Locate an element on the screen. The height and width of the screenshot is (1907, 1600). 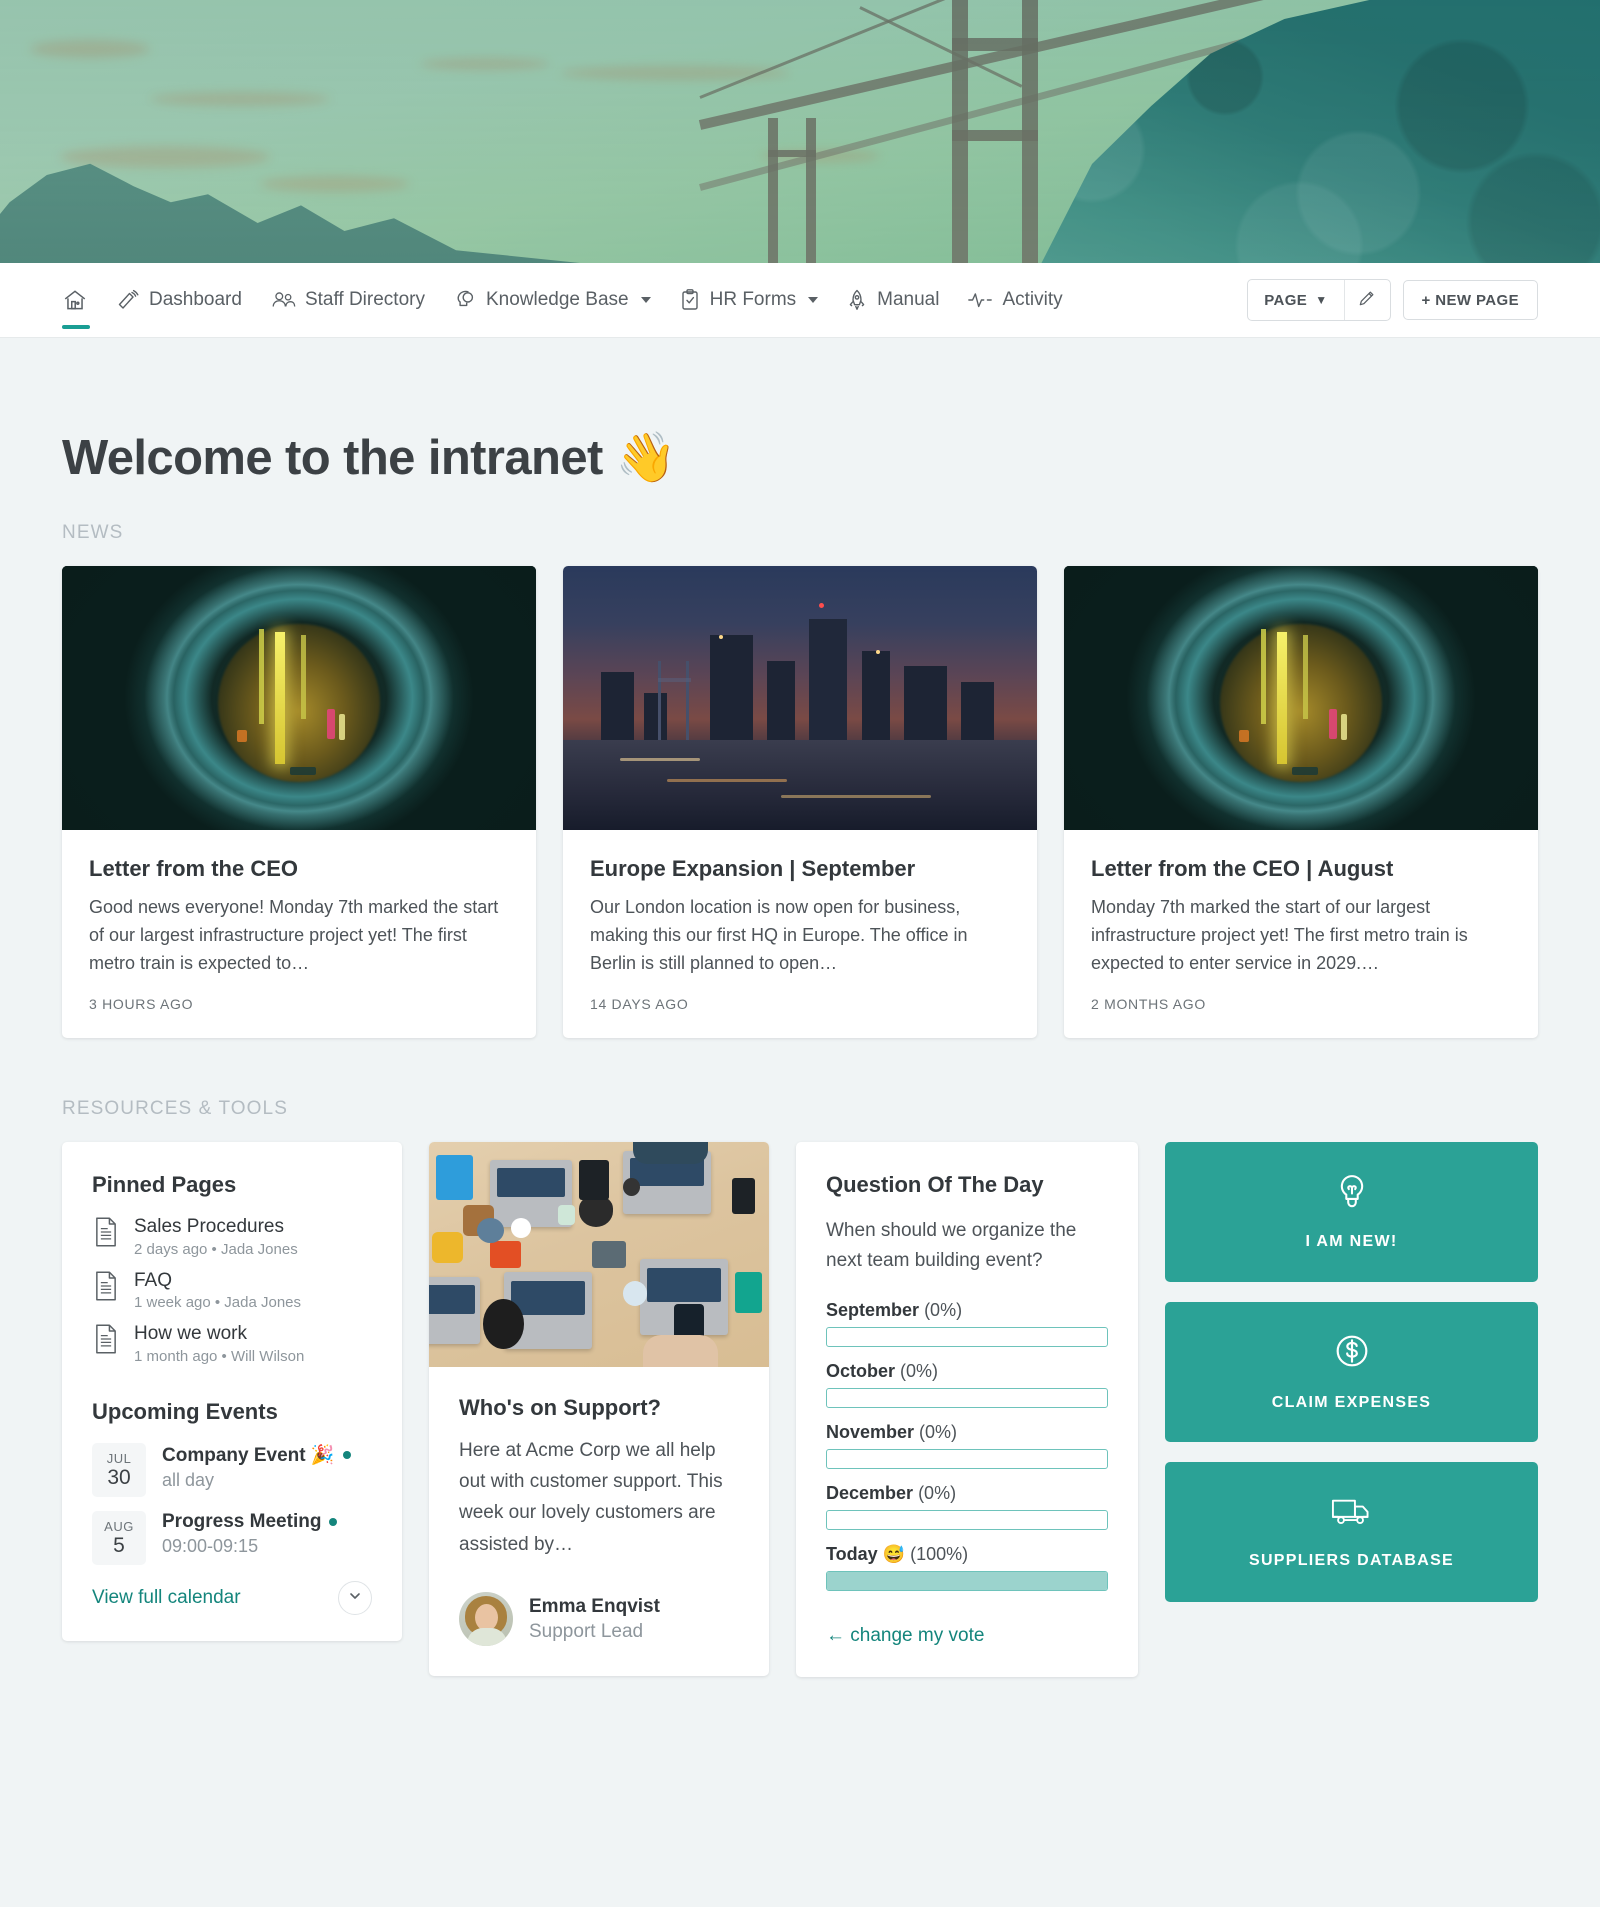
nav-item-manual: Manual is located at coordinates (892, 300).